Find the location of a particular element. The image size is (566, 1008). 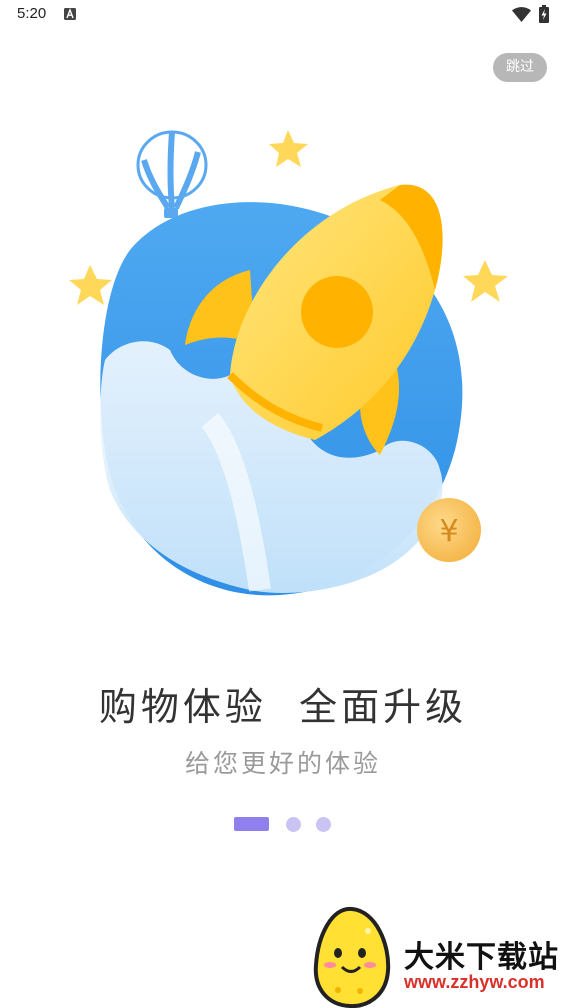

status-bar: 5:20 is located at coordinates (283, 15).